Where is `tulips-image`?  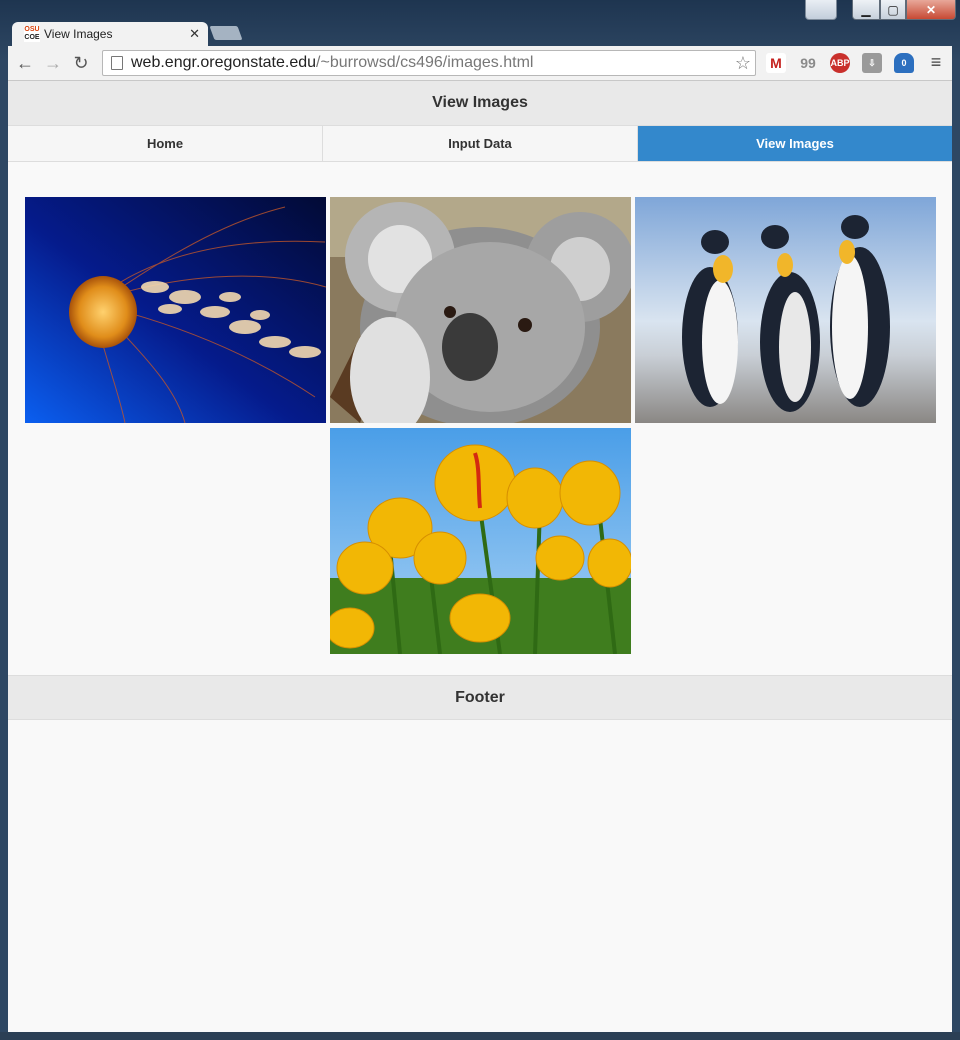 tulips-image is located at coordinates (480, 541).